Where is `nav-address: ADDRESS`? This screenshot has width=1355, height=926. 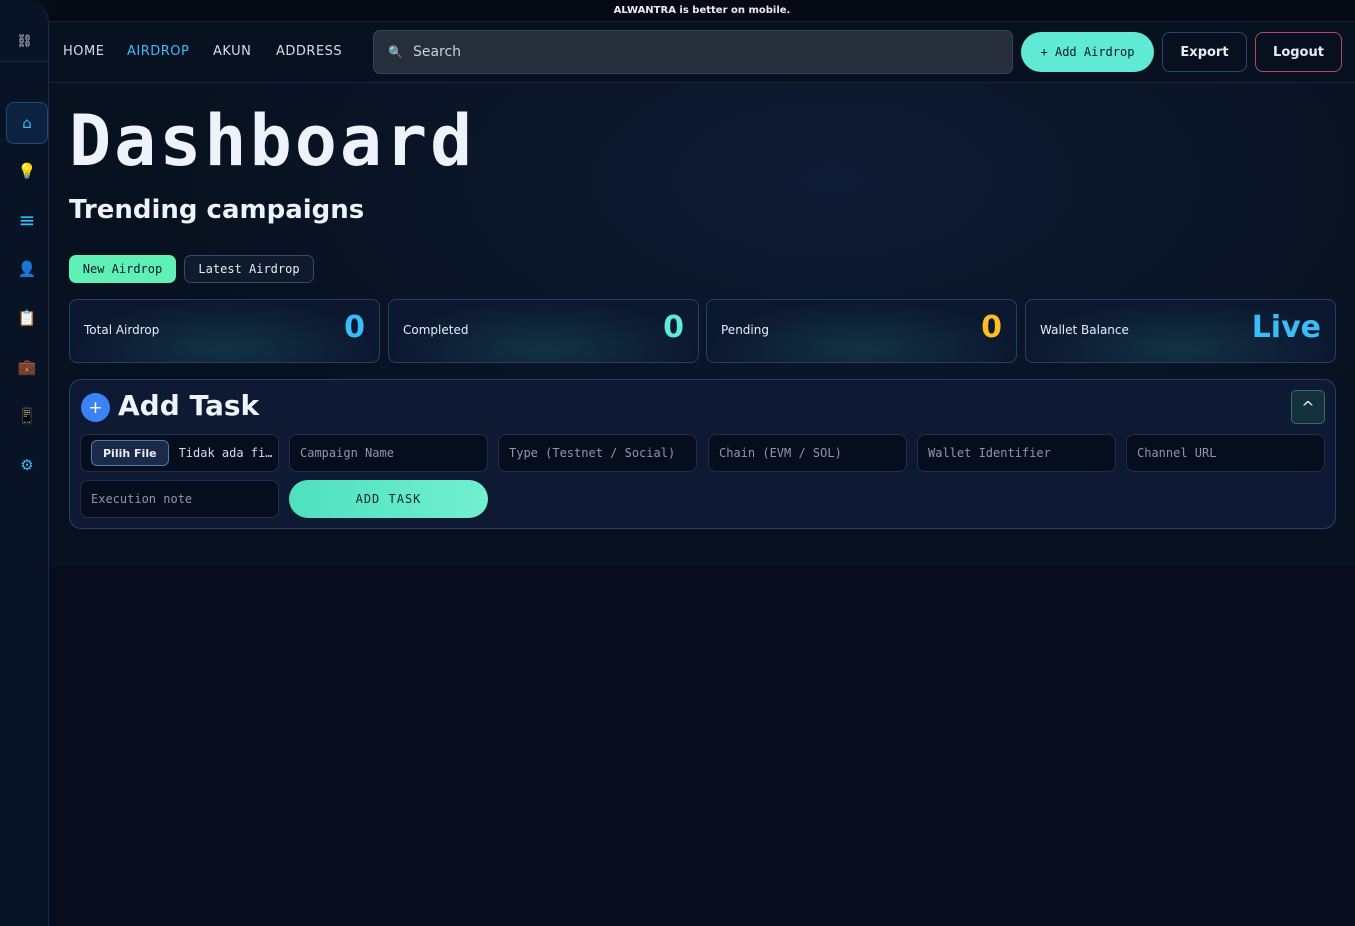 nav-address: ADDRESS is located at coordinates (309, 51).